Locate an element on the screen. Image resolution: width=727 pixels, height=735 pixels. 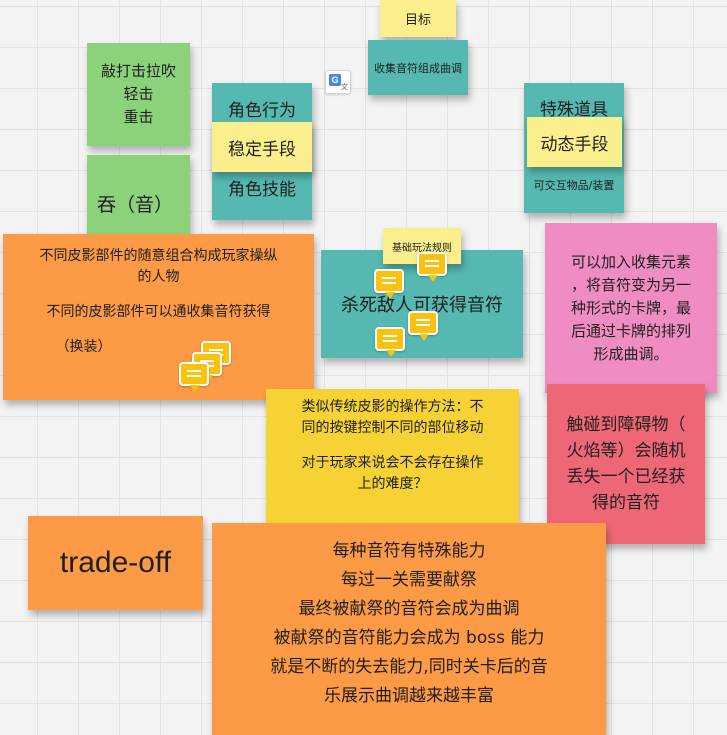
note-obstacle-line: 得的音符 is located at coordinates (626, 503).